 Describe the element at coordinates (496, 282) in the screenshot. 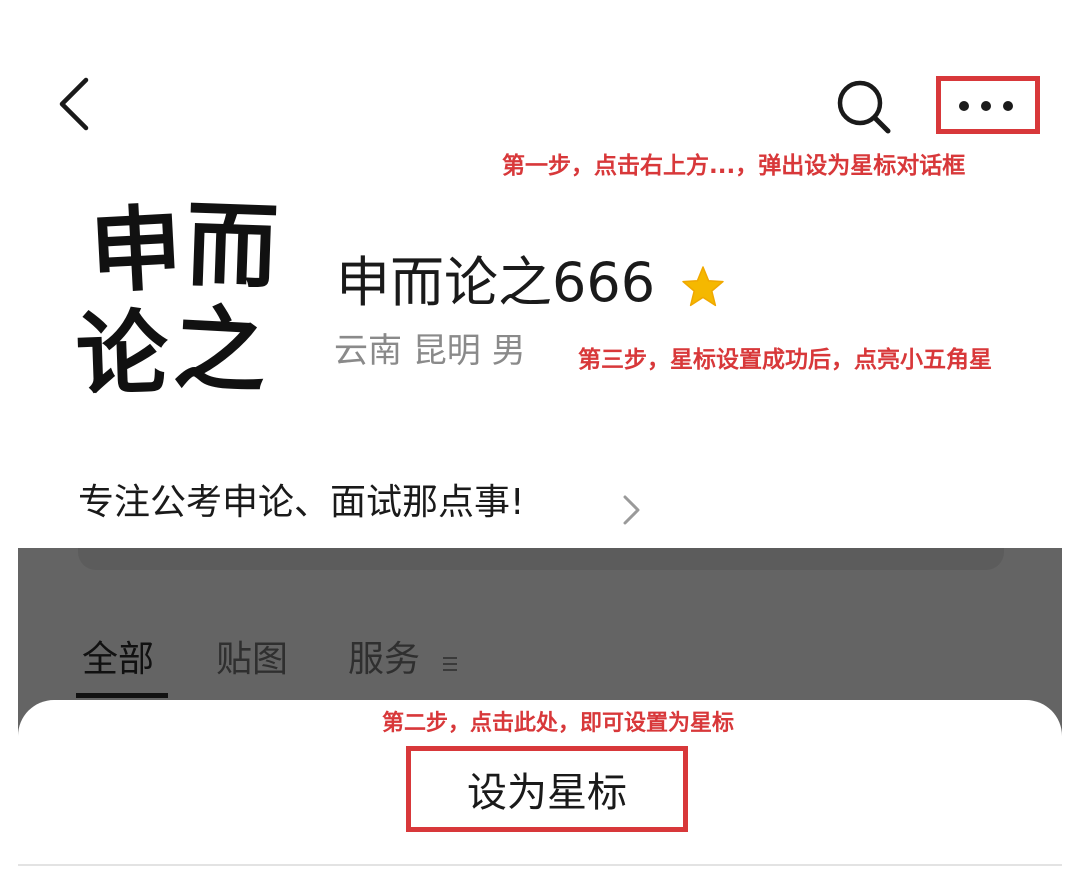

I see `profile-name: 申而论之666` at that location.